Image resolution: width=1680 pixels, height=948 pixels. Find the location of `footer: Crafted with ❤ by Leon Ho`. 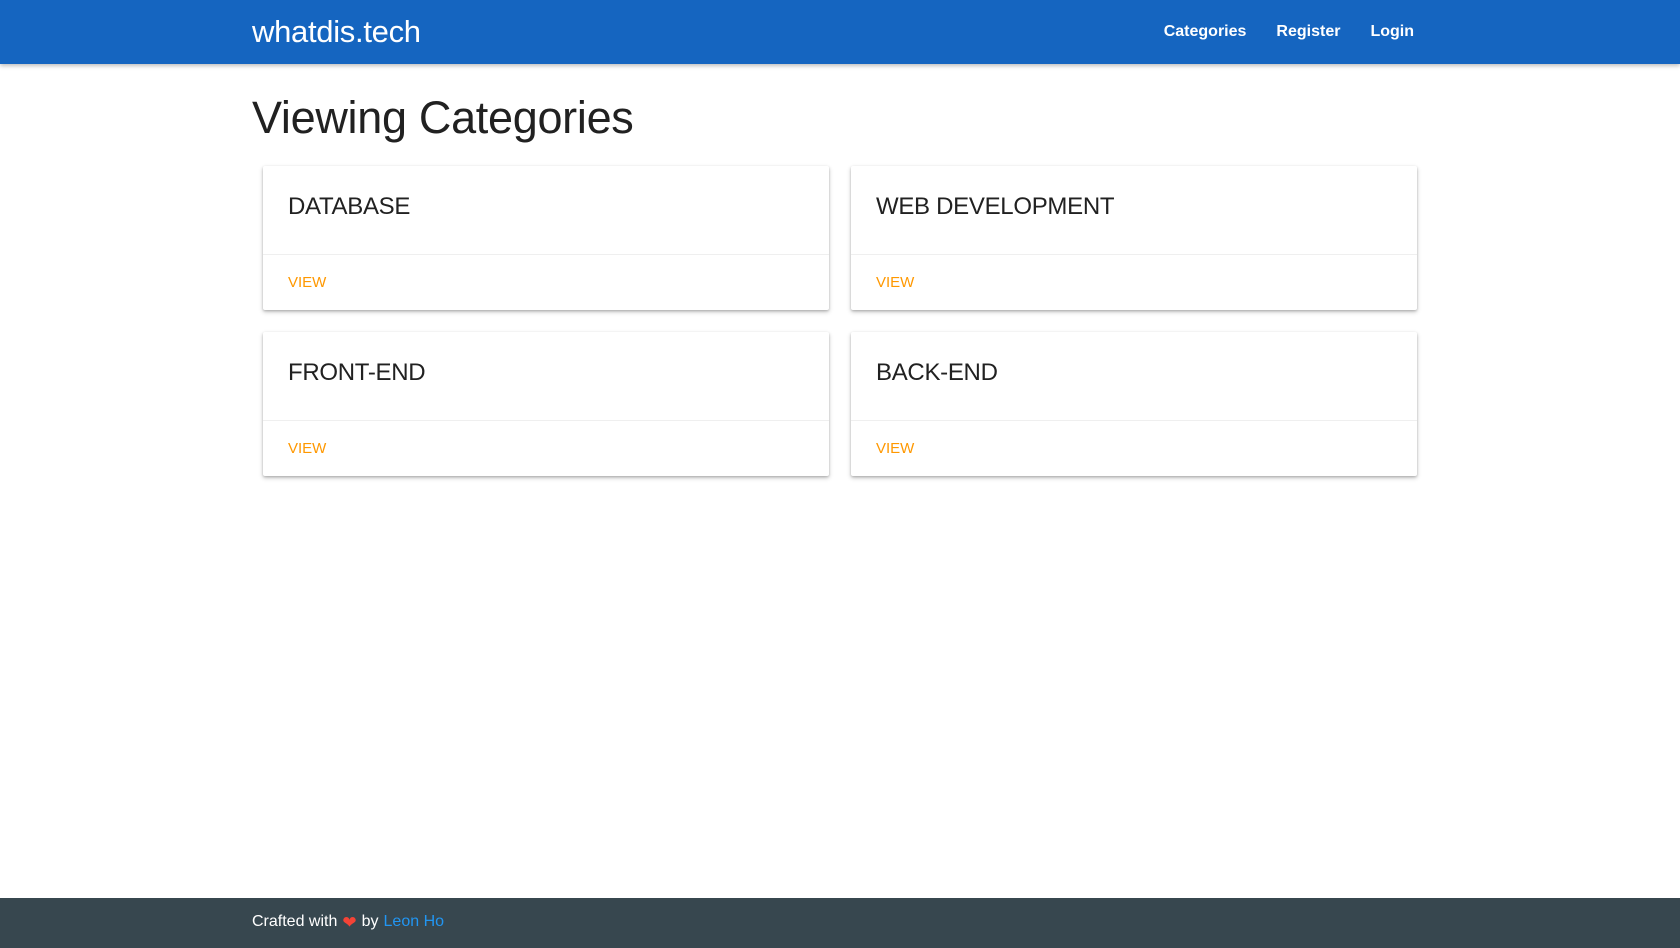

footer: Crafted with ❤ by Leon Ho is located at coordinates (840, 923).